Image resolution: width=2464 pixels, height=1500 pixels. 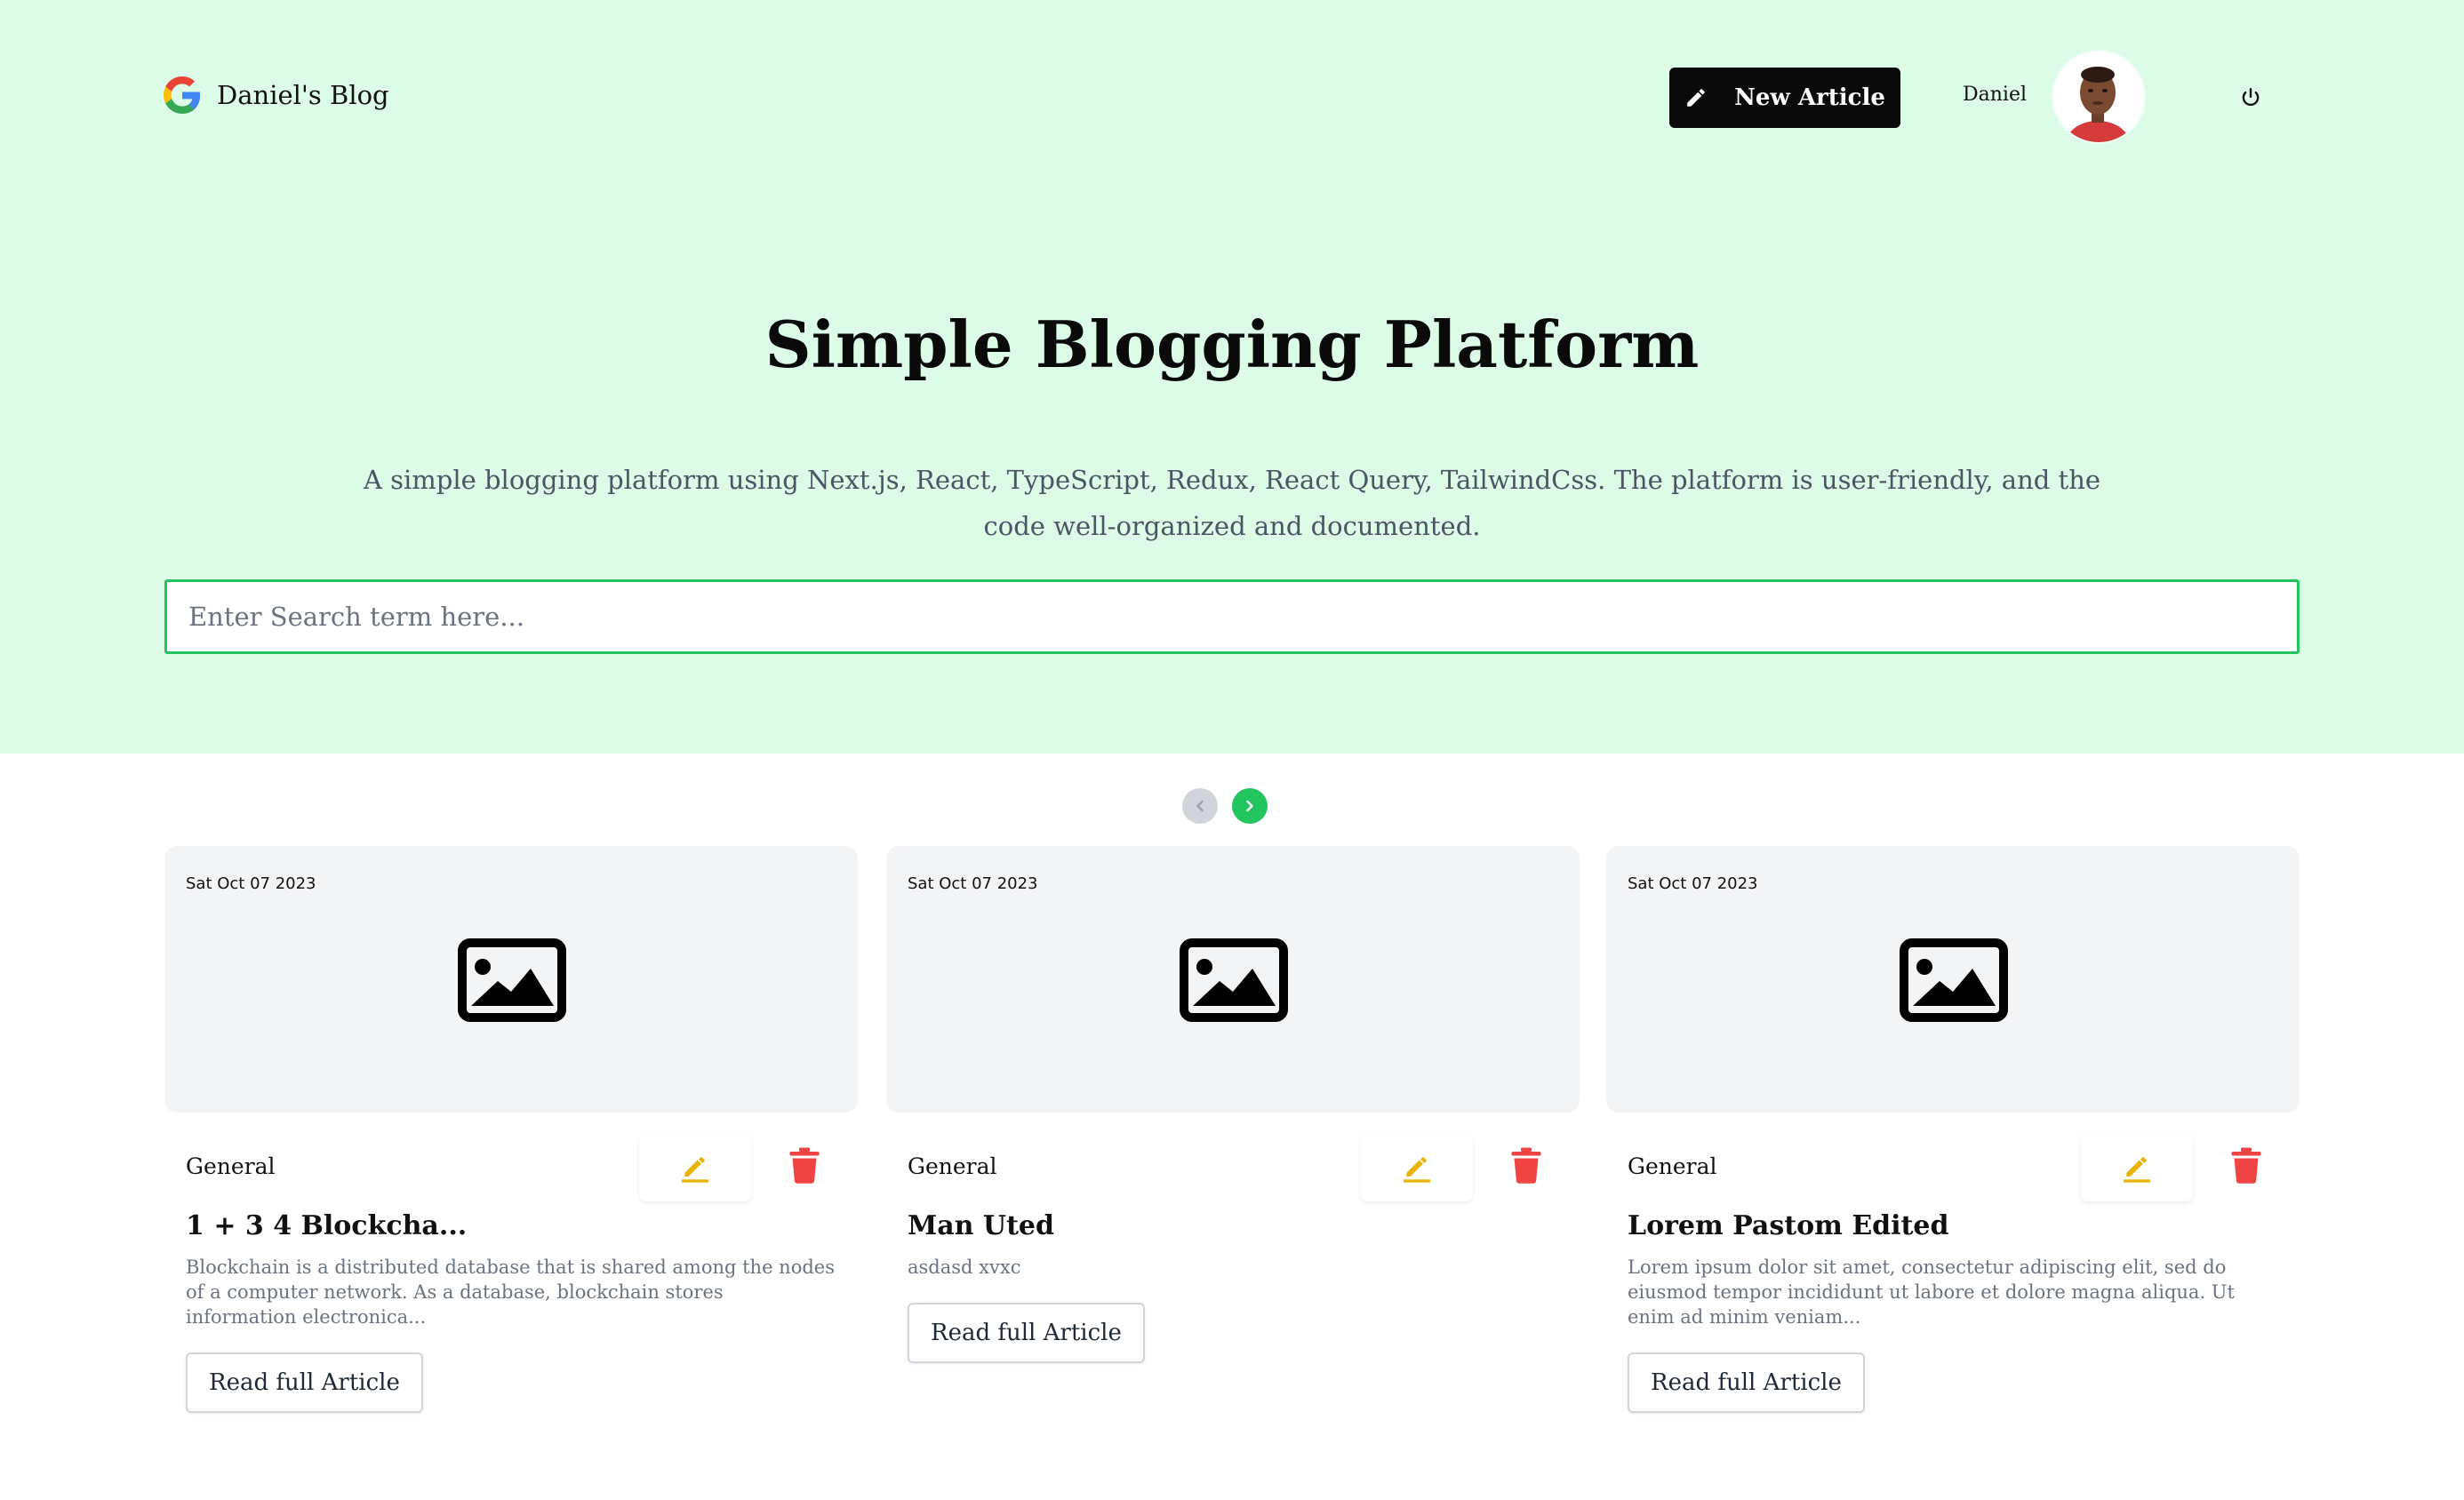 I want to click on google-logo-icon, so click(x=182, y=95).